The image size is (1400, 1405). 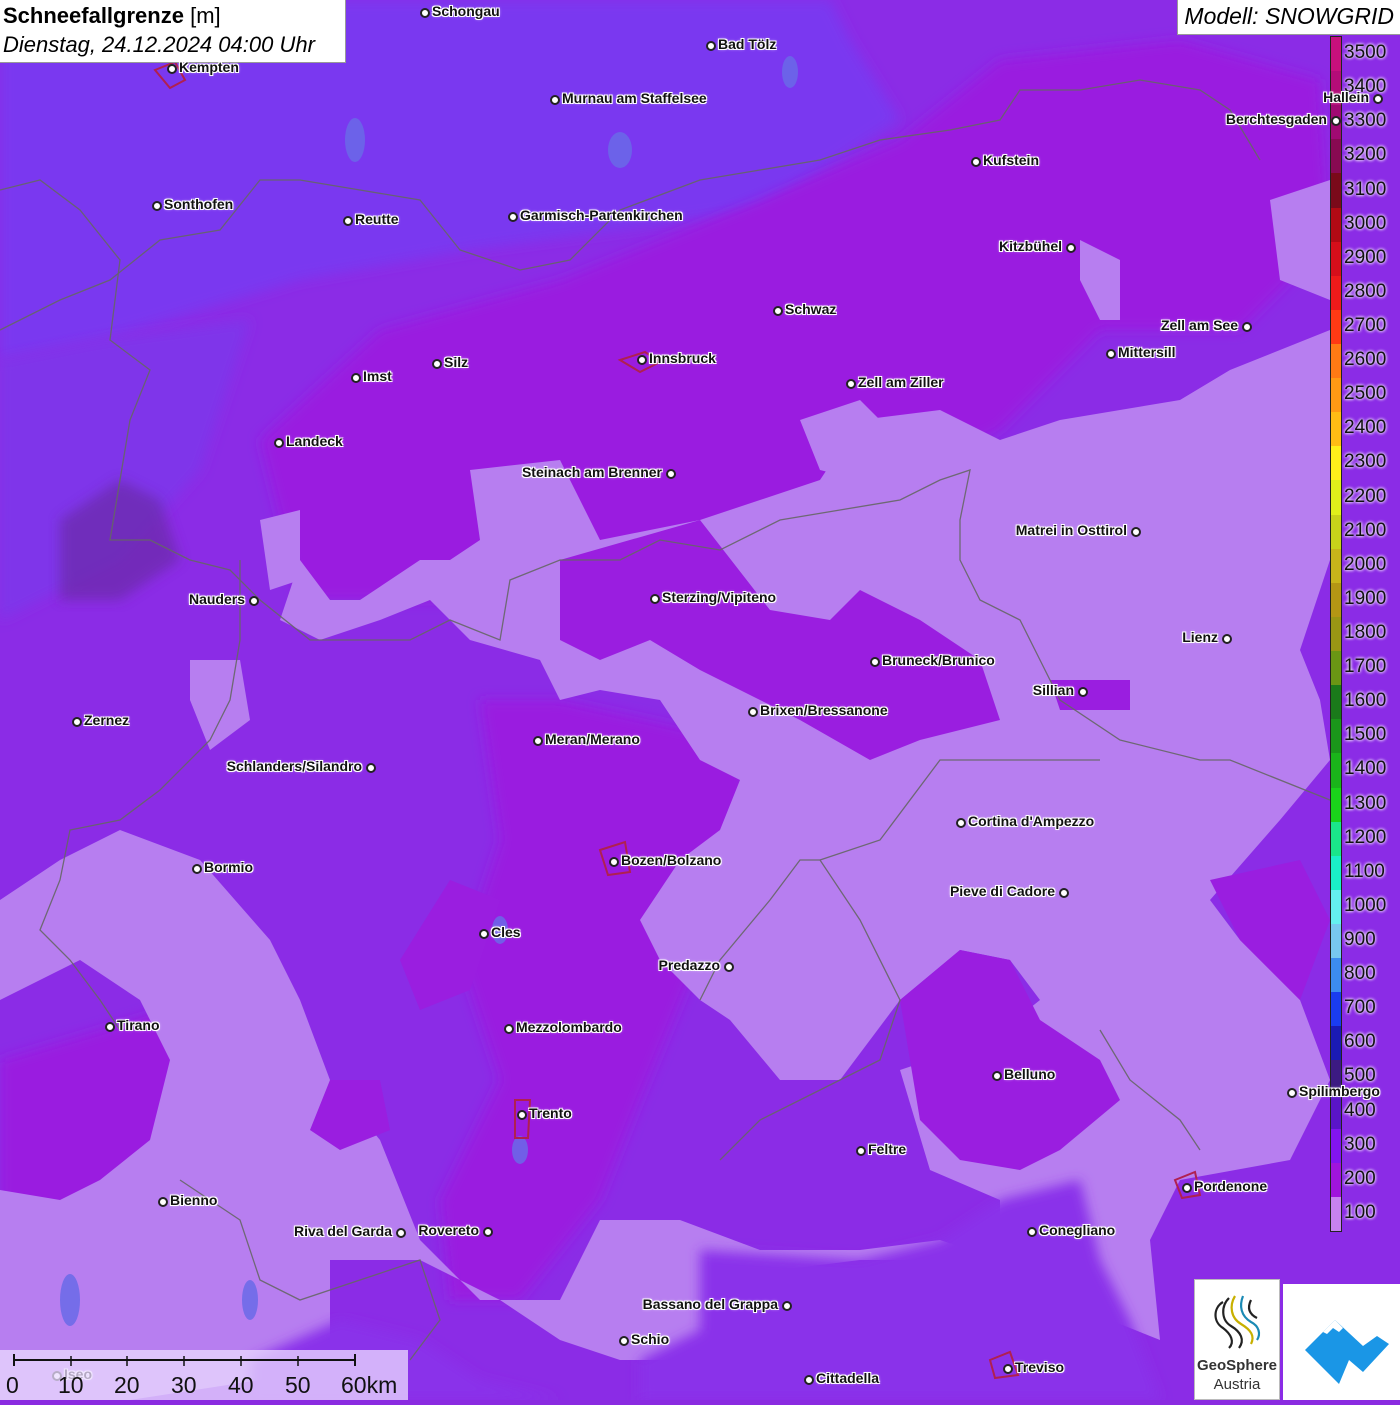 I want to click on city-label: Bienno, so click(x=194, y=1200).